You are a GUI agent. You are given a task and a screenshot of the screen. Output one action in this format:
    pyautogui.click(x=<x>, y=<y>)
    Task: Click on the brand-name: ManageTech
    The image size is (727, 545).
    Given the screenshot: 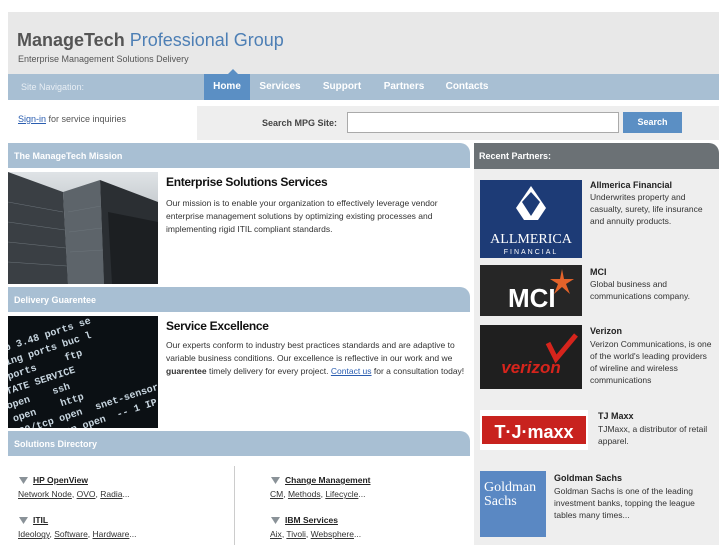 What is the action you would take?
    pyautogui.click(x=71, y=40)
    